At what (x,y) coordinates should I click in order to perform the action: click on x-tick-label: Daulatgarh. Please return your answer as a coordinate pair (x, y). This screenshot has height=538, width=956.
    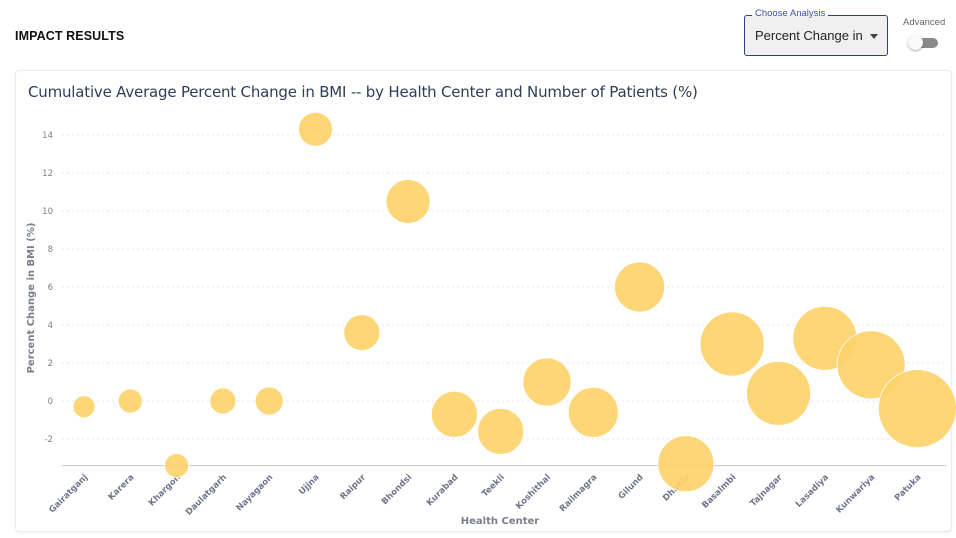
    Looking at the image, I should click on (206, 495).